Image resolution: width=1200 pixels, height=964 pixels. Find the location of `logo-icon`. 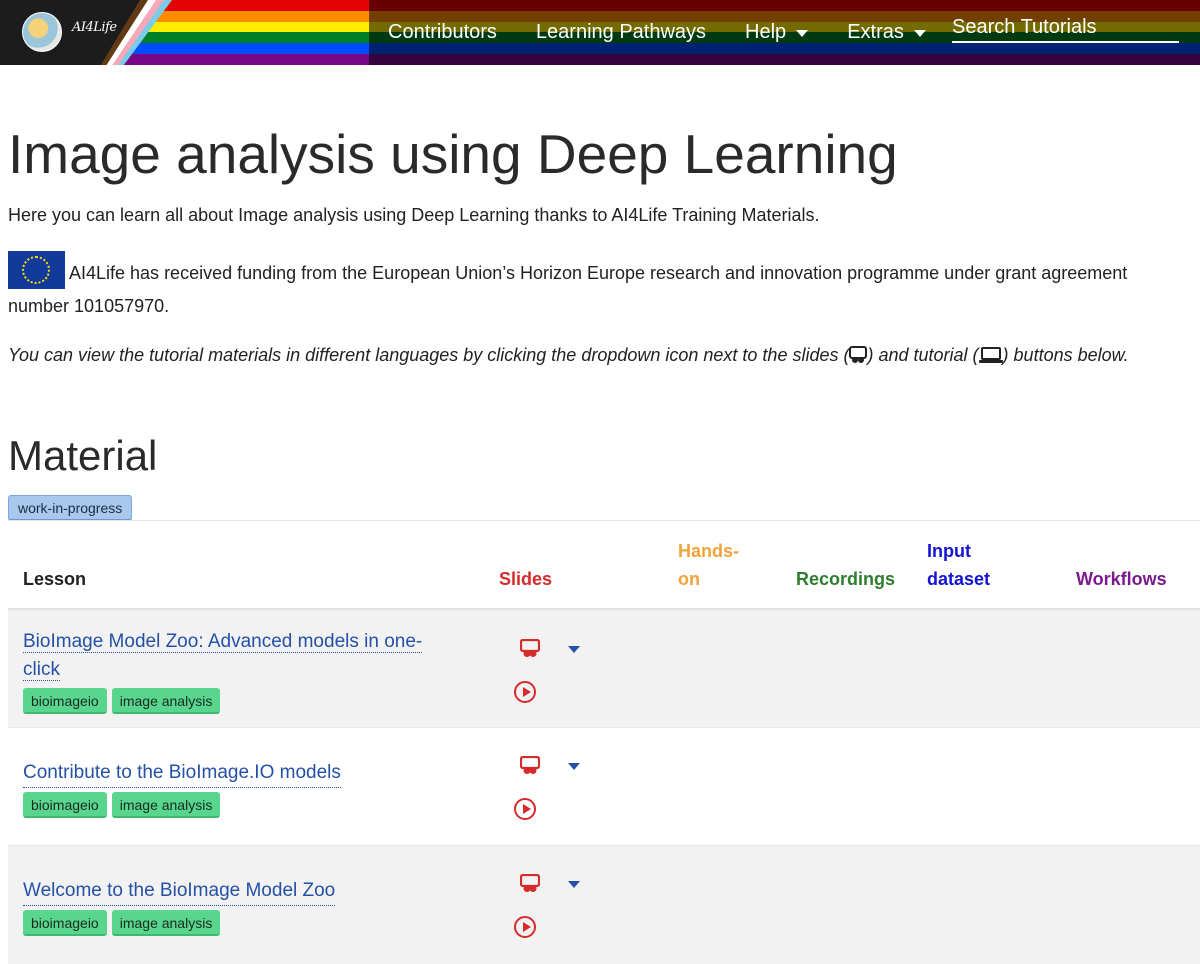

logo-icon is located at coordinates (42, 32).